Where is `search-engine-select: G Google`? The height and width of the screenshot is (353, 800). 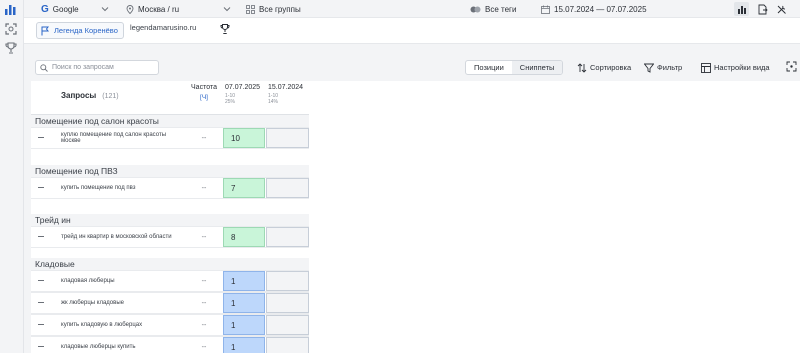
search-engine-select: G Google is located at coordinates (75, 9).